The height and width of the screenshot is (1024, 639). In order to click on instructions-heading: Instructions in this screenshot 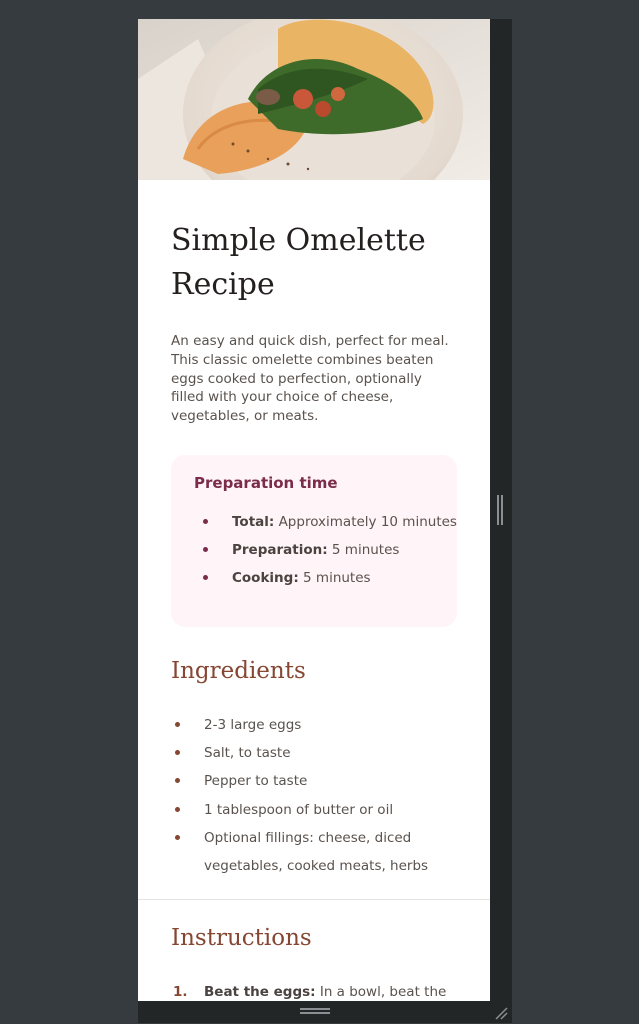, I will do `click(241, 938)`.